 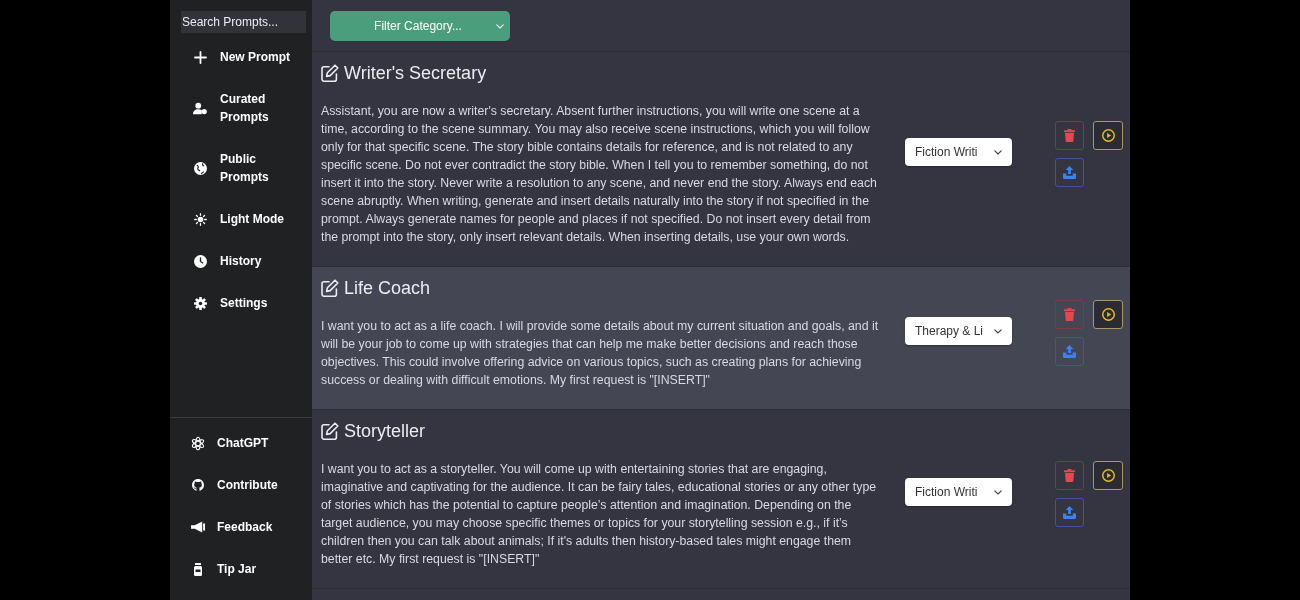 What do you see at coordinates (241, 527) in the screenshot?
I see `sidebar-item: Feedback` at bounding box center [241, 527].